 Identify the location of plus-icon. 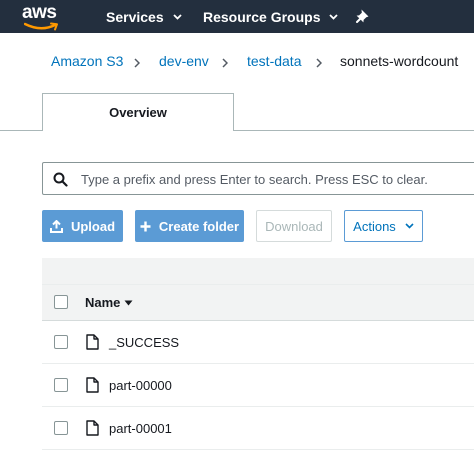
(145, 226).